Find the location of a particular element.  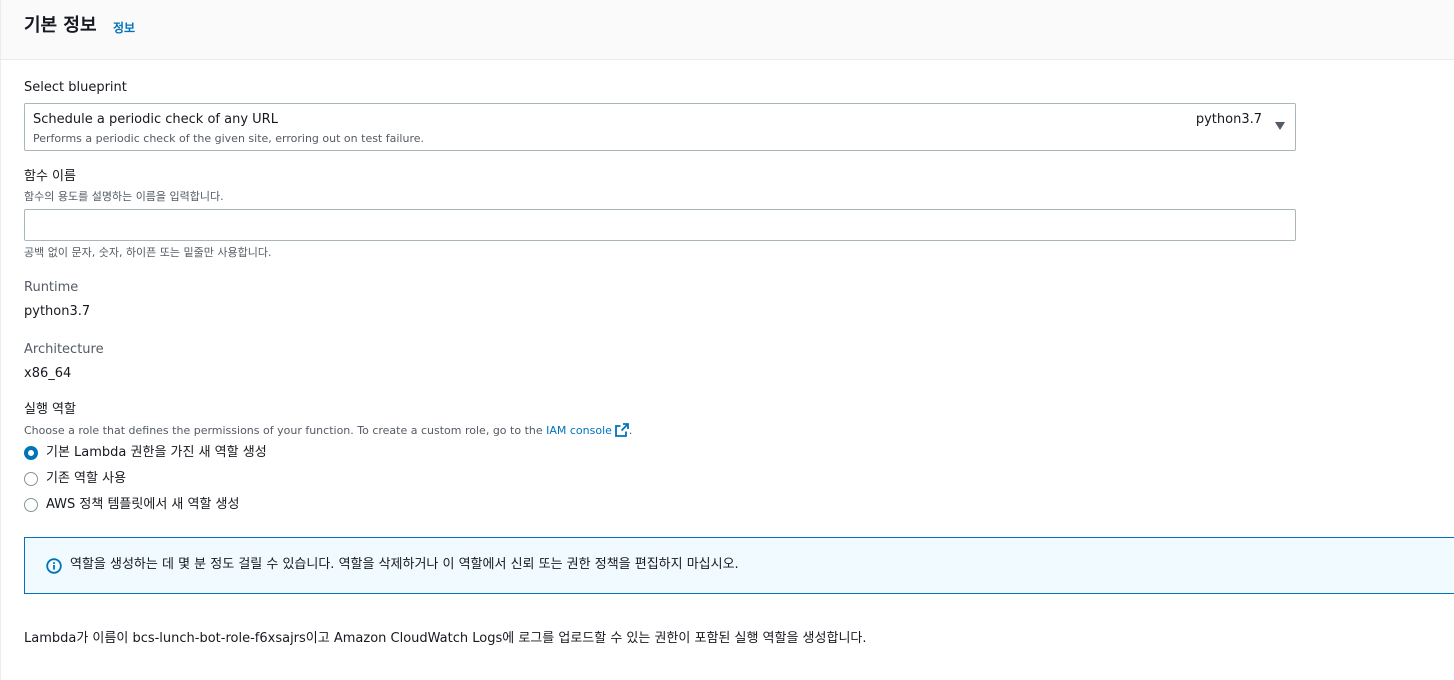

runtime-label: Runtime is located at coordinates (51, 287).